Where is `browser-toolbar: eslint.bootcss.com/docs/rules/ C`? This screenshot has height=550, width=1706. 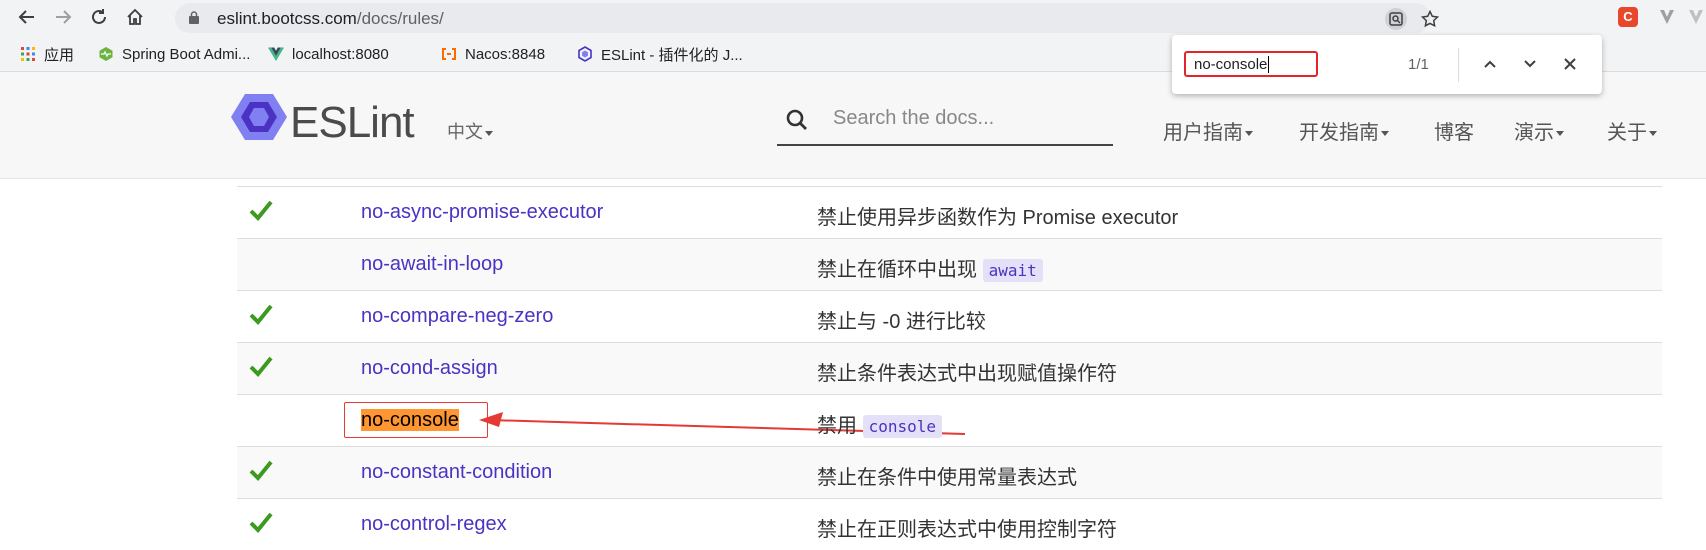
browser-toolbar: eslint.bootcss.com/docs/rules/ C is located at coordinates (853, 17).